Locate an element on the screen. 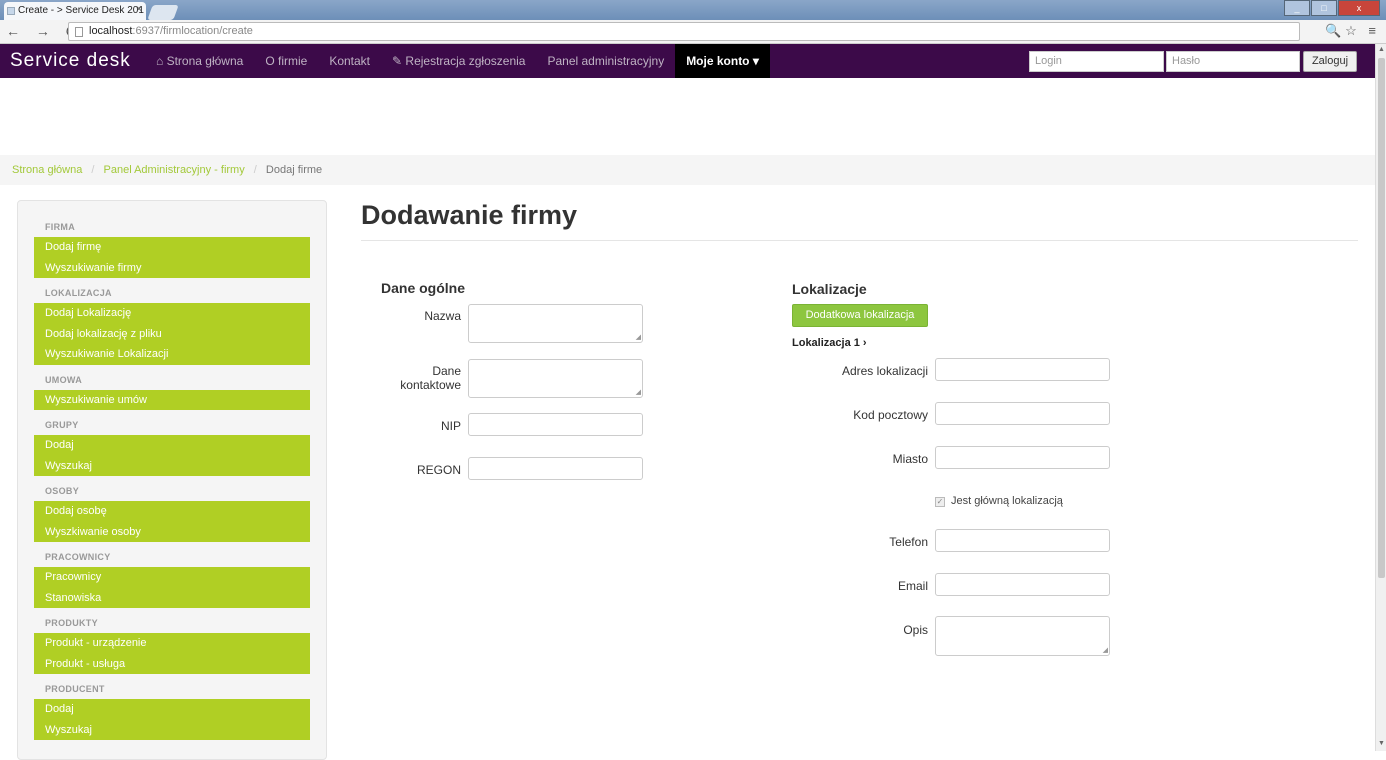 The height and width of the screenshot is (760, 1386). url-input: localhost:6937/firmlocation/create is located at coordinates (684, 31).